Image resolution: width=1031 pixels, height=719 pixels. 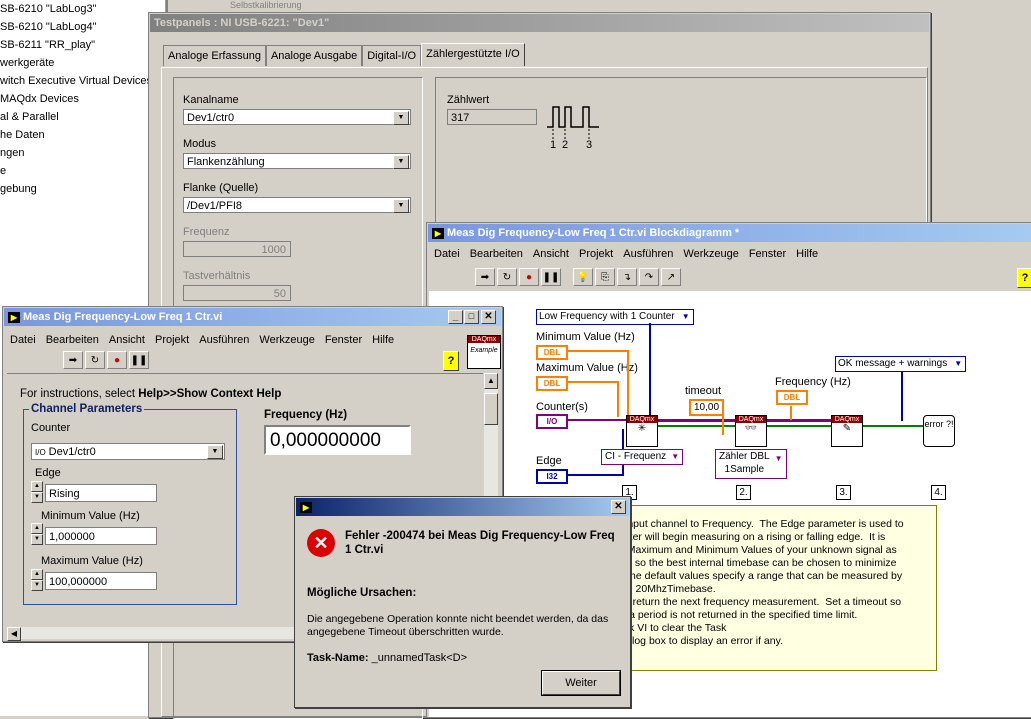 What do you see at coordinates (471, 317) in the screenshot?
I see `maximize-icon: □` at bounding box center [471, 317].